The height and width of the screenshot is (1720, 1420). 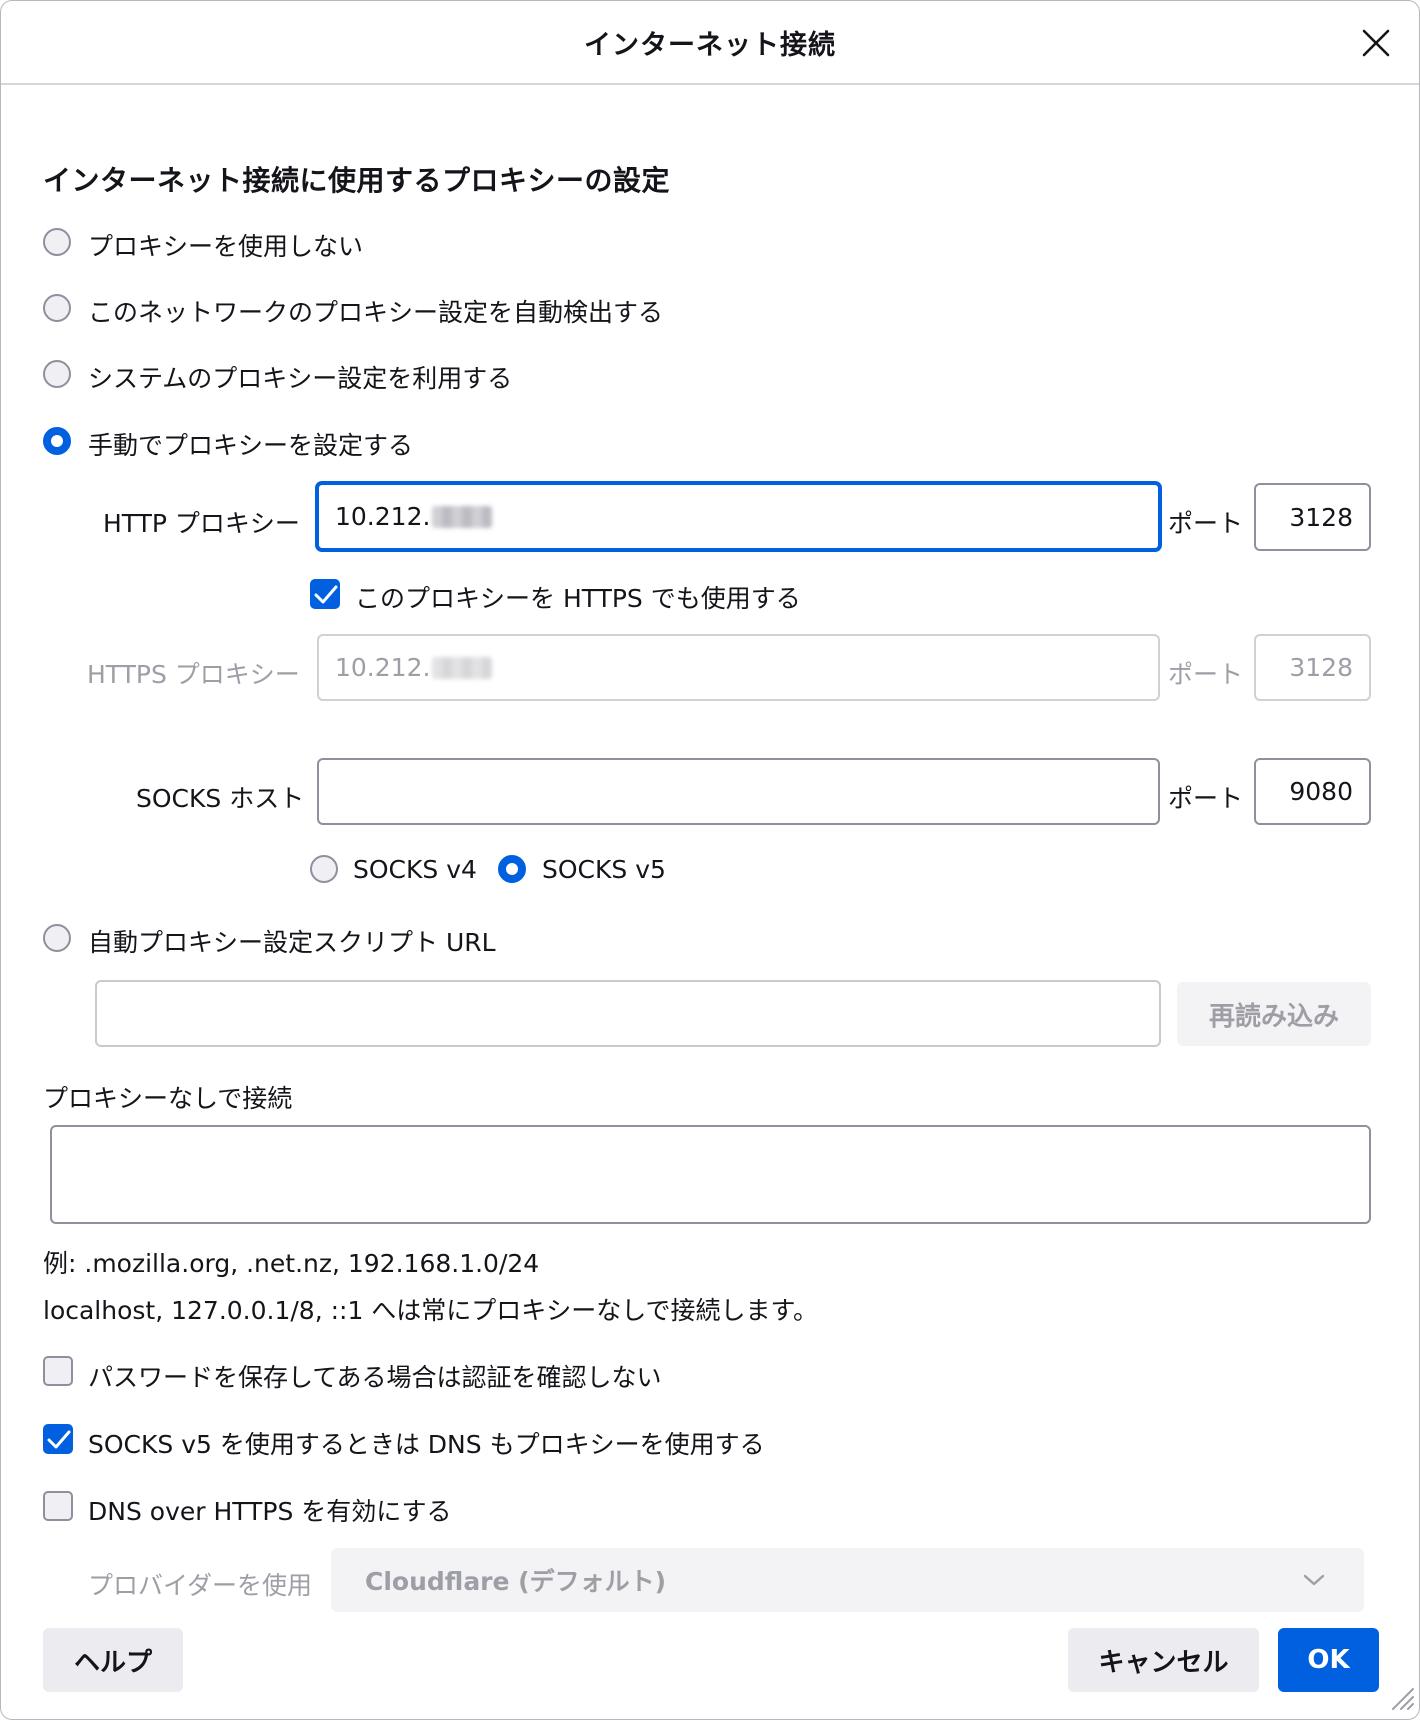 What do you see at coordinates (58, 1506) in the screenshot?
I see `dns-over-https-checkbox` at bounding box center [58, 1506].